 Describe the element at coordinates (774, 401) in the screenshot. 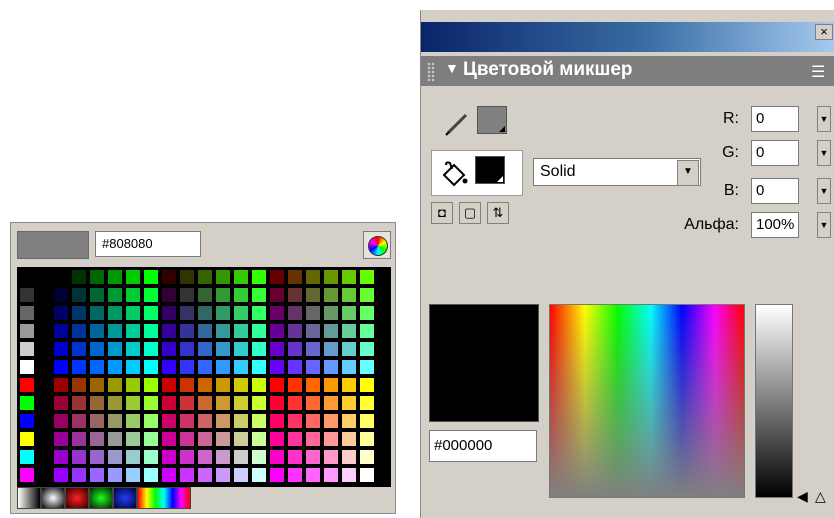

I see `brightness-slider` at that location.